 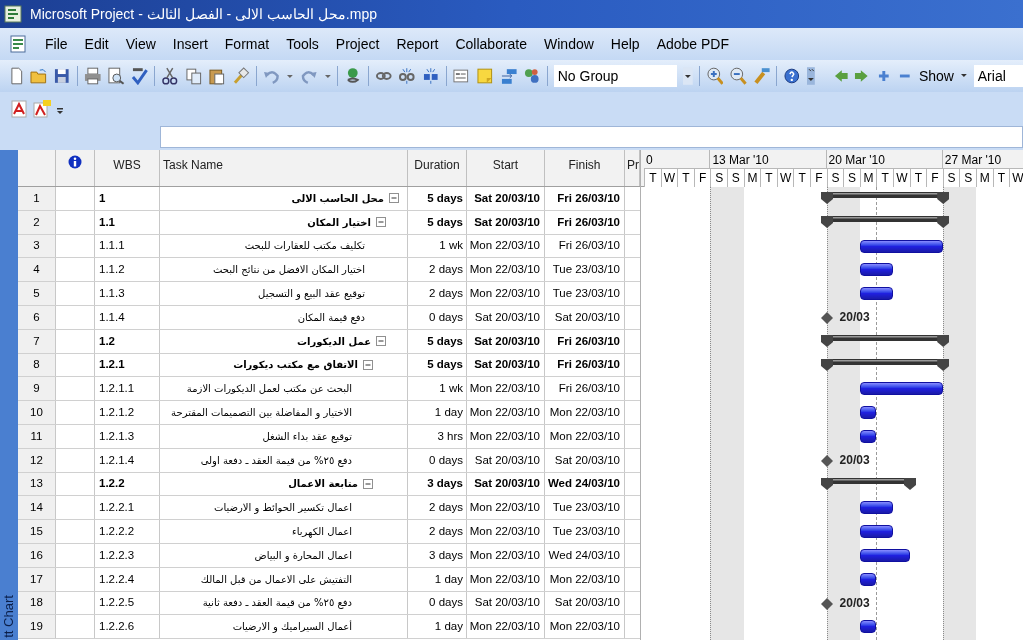 What do you see at coordinates (738, 76) in the screenshot?
I see `zoom-out-icon` at bounding box center [738, 76].